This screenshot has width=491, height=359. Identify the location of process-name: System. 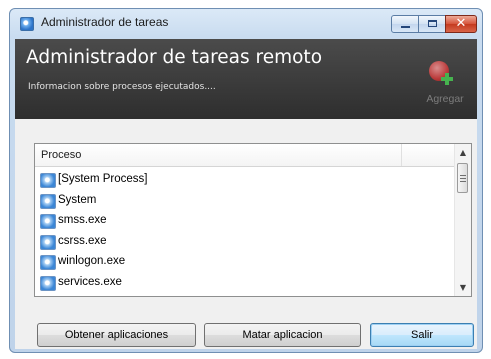
(77, 199).